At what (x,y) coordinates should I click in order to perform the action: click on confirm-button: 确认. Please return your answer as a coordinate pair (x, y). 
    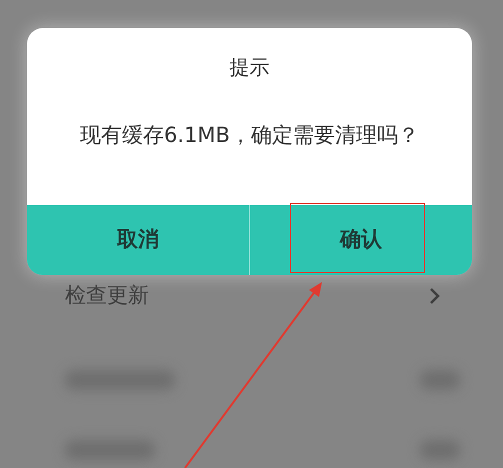
    Looking at the image, I should click on (360, 240).